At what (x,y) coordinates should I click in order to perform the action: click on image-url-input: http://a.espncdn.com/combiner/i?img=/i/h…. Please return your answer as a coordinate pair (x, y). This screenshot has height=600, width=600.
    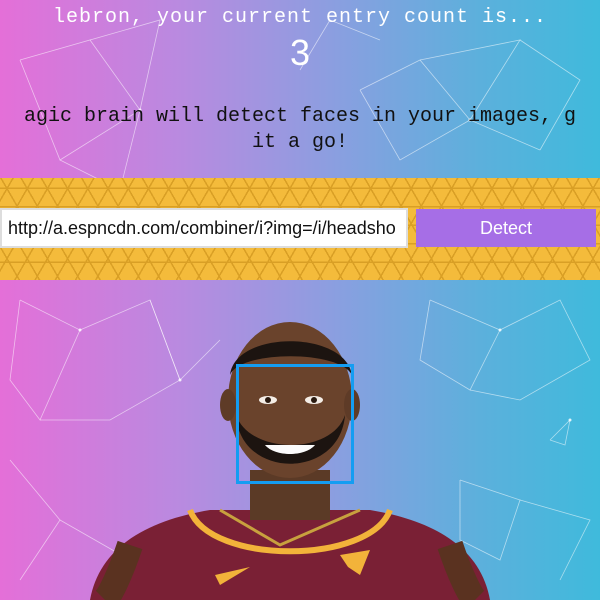
    Looking at the image, I should click on (204, 228).